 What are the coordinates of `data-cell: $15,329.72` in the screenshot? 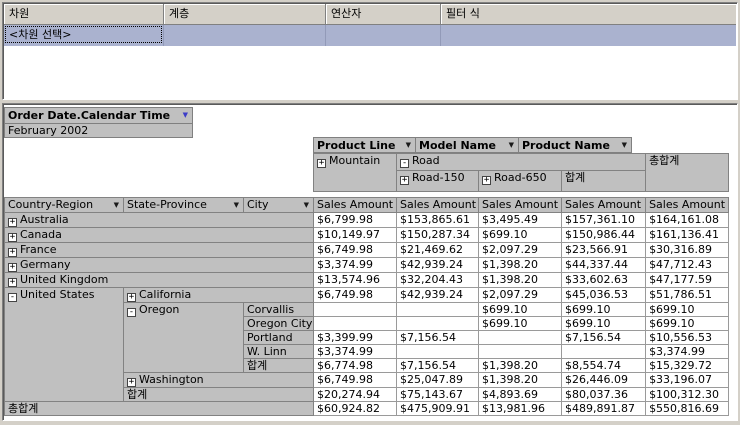 It's located at (687, 365).